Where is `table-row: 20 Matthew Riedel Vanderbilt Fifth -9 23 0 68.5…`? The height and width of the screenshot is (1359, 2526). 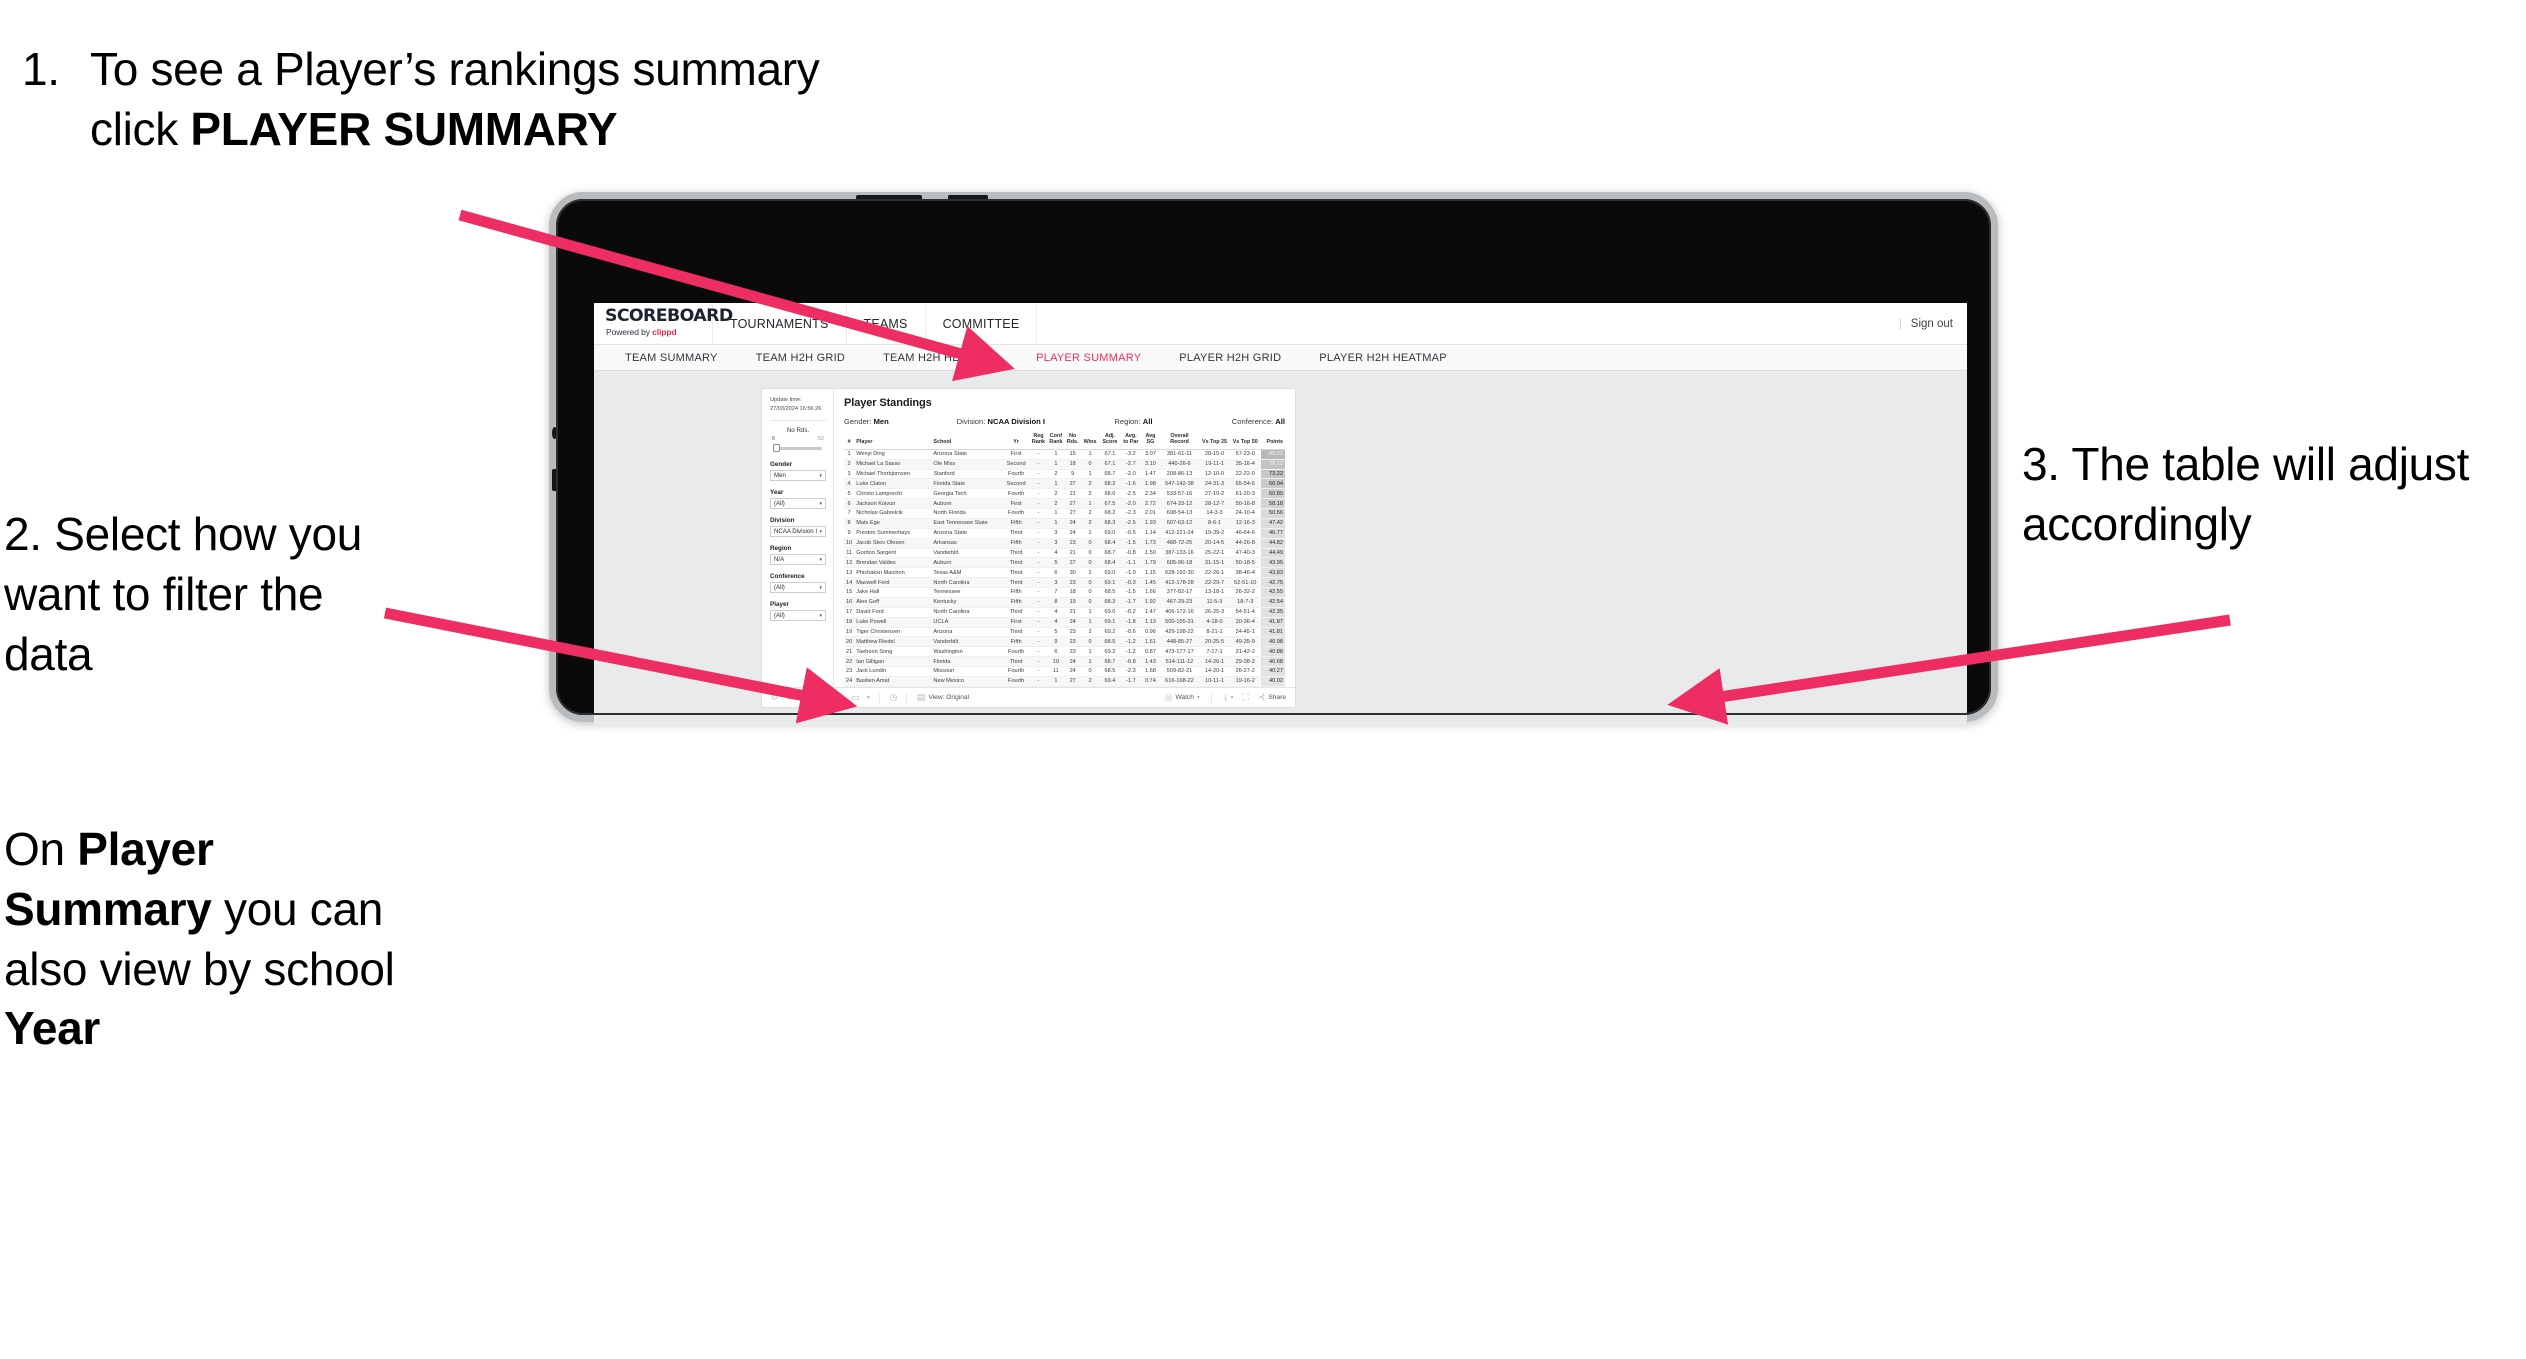
table-row: 20 Matthew Riedel Vanderbilt Fifth -9 23 0 68.5… is located at coordinates (1064, 642).